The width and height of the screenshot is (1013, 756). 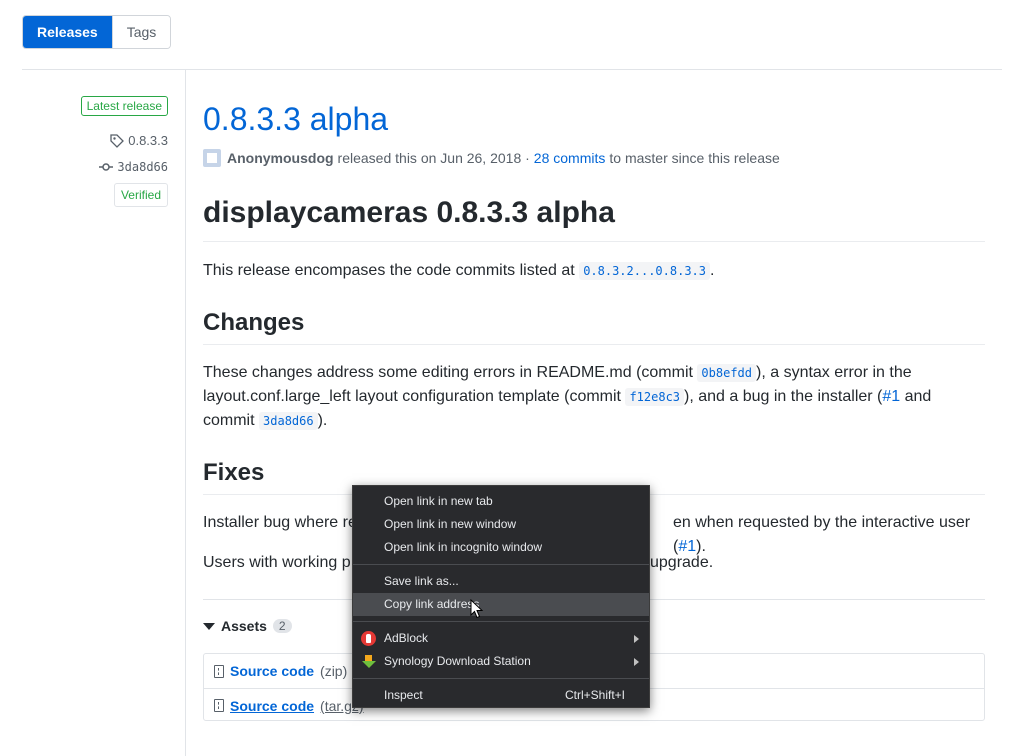 What do you see at coordinates (918, 396) in the screenshot?
I see `changes-text: and` at bounding box center [918, 396].